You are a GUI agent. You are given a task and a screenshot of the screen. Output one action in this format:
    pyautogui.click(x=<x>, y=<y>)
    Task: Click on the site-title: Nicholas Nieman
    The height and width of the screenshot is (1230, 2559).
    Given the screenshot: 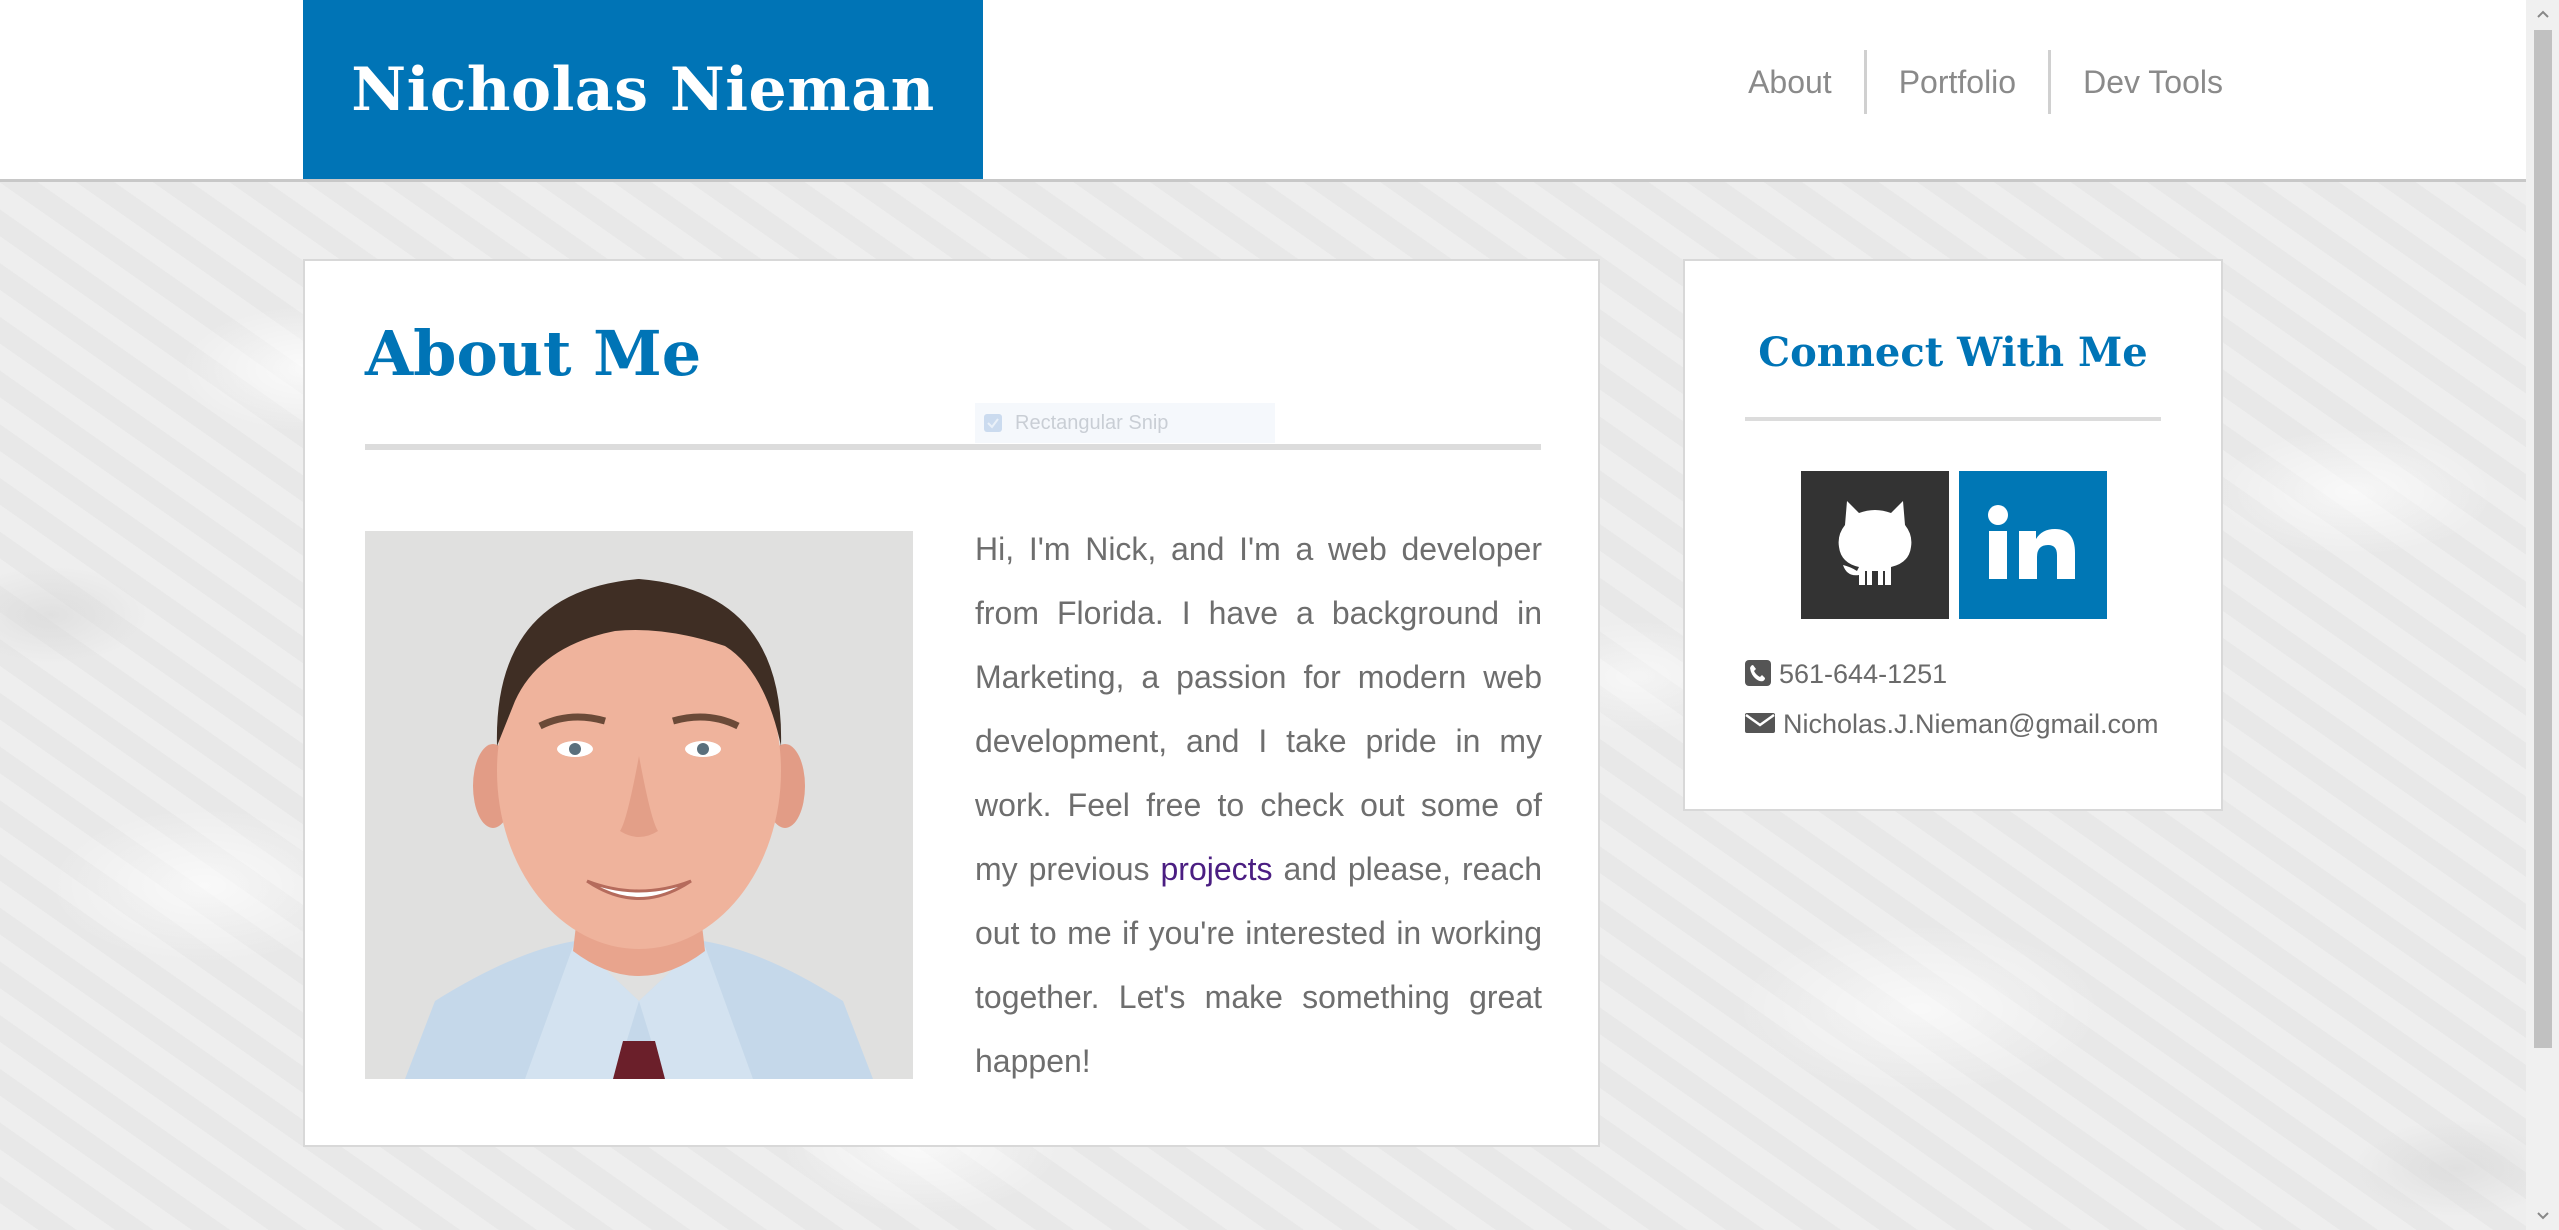 What is the action you would take?
    pyautogui.click(x=642, y=90)
    